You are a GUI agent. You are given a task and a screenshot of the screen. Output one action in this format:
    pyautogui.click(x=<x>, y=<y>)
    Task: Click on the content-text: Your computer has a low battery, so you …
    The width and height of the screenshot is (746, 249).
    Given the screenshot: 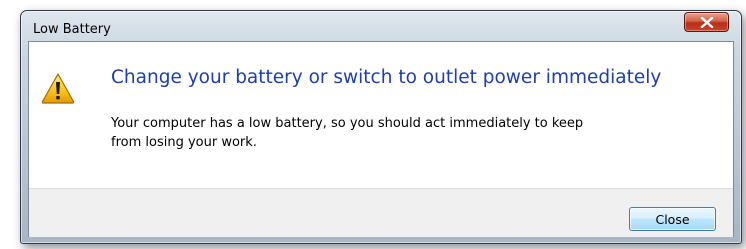 What is the action you would take?
    pyautogui.click(x=391, y=133)
    